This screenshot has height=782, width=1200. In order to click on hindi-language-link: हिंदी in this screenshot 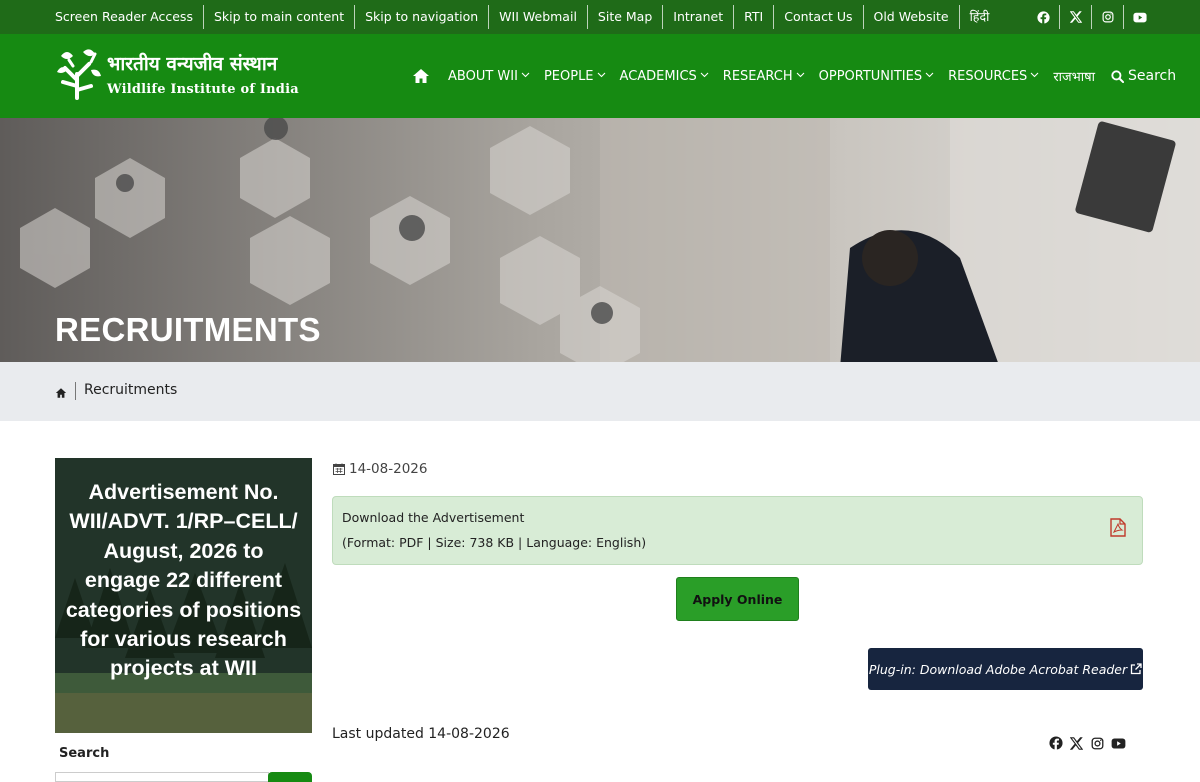, I will do `click(980, 17)`.